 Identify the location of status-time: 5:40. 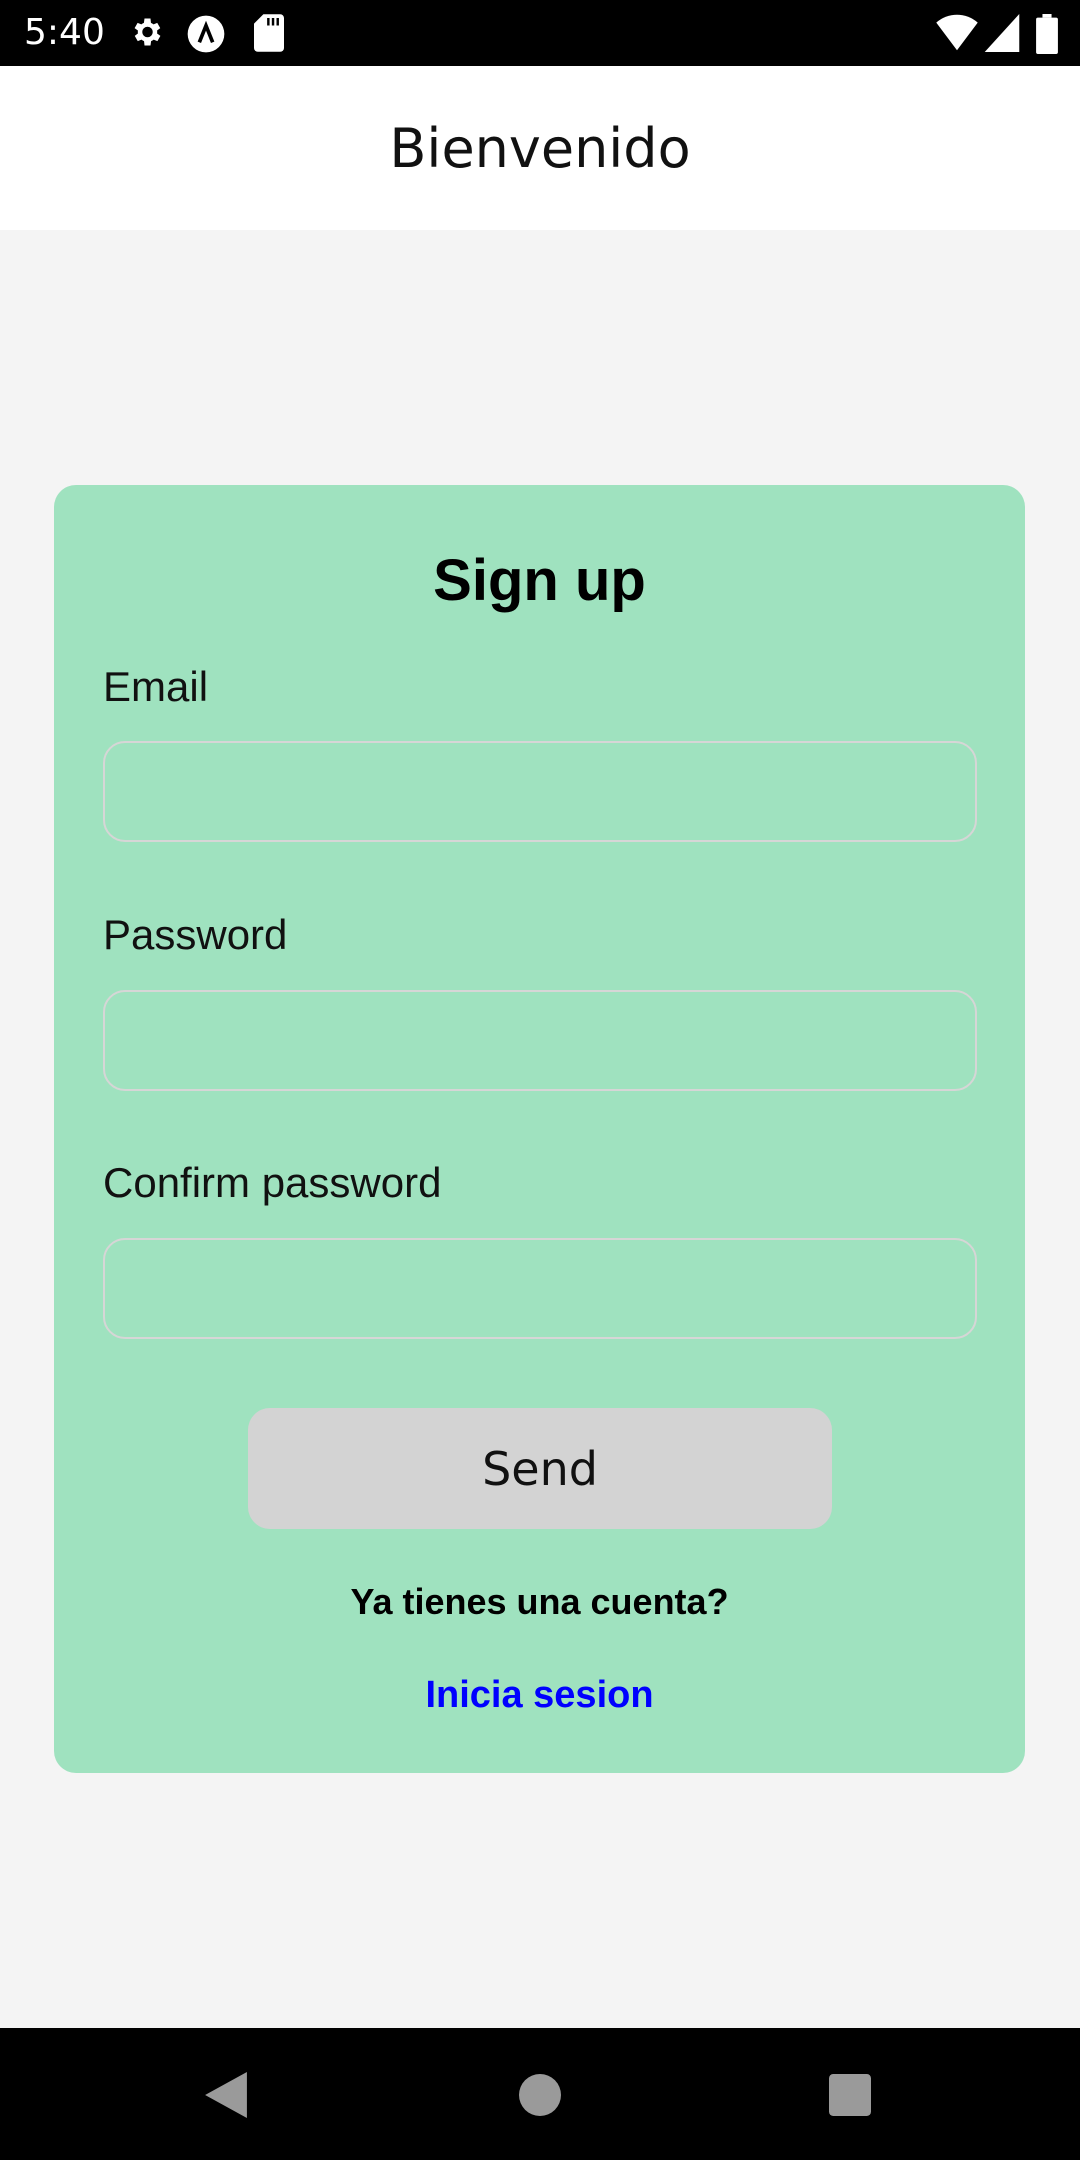
(64, 32).